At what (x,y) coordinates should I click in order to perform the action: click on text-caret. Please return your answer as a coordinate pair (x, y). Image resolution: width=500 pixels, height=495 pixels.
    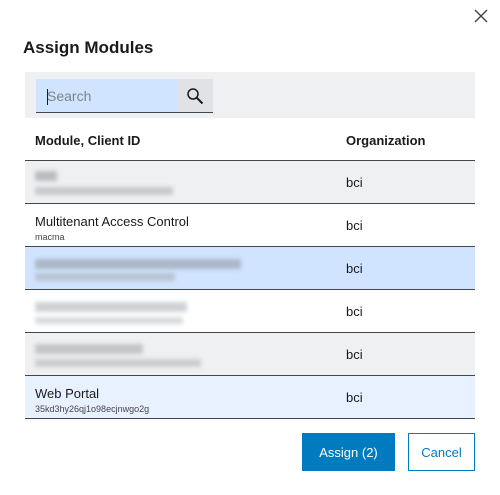
    Looking at the image, I should click on (47, 97).